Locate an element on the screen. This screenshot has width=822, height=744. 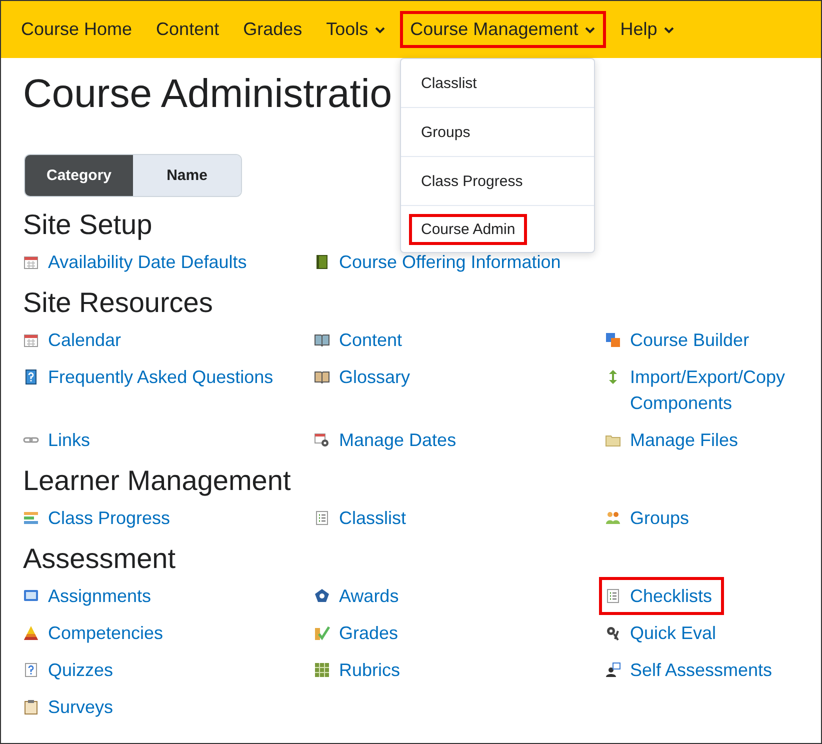
admin-link: Self Assessments is located at coordinates (701, 670).